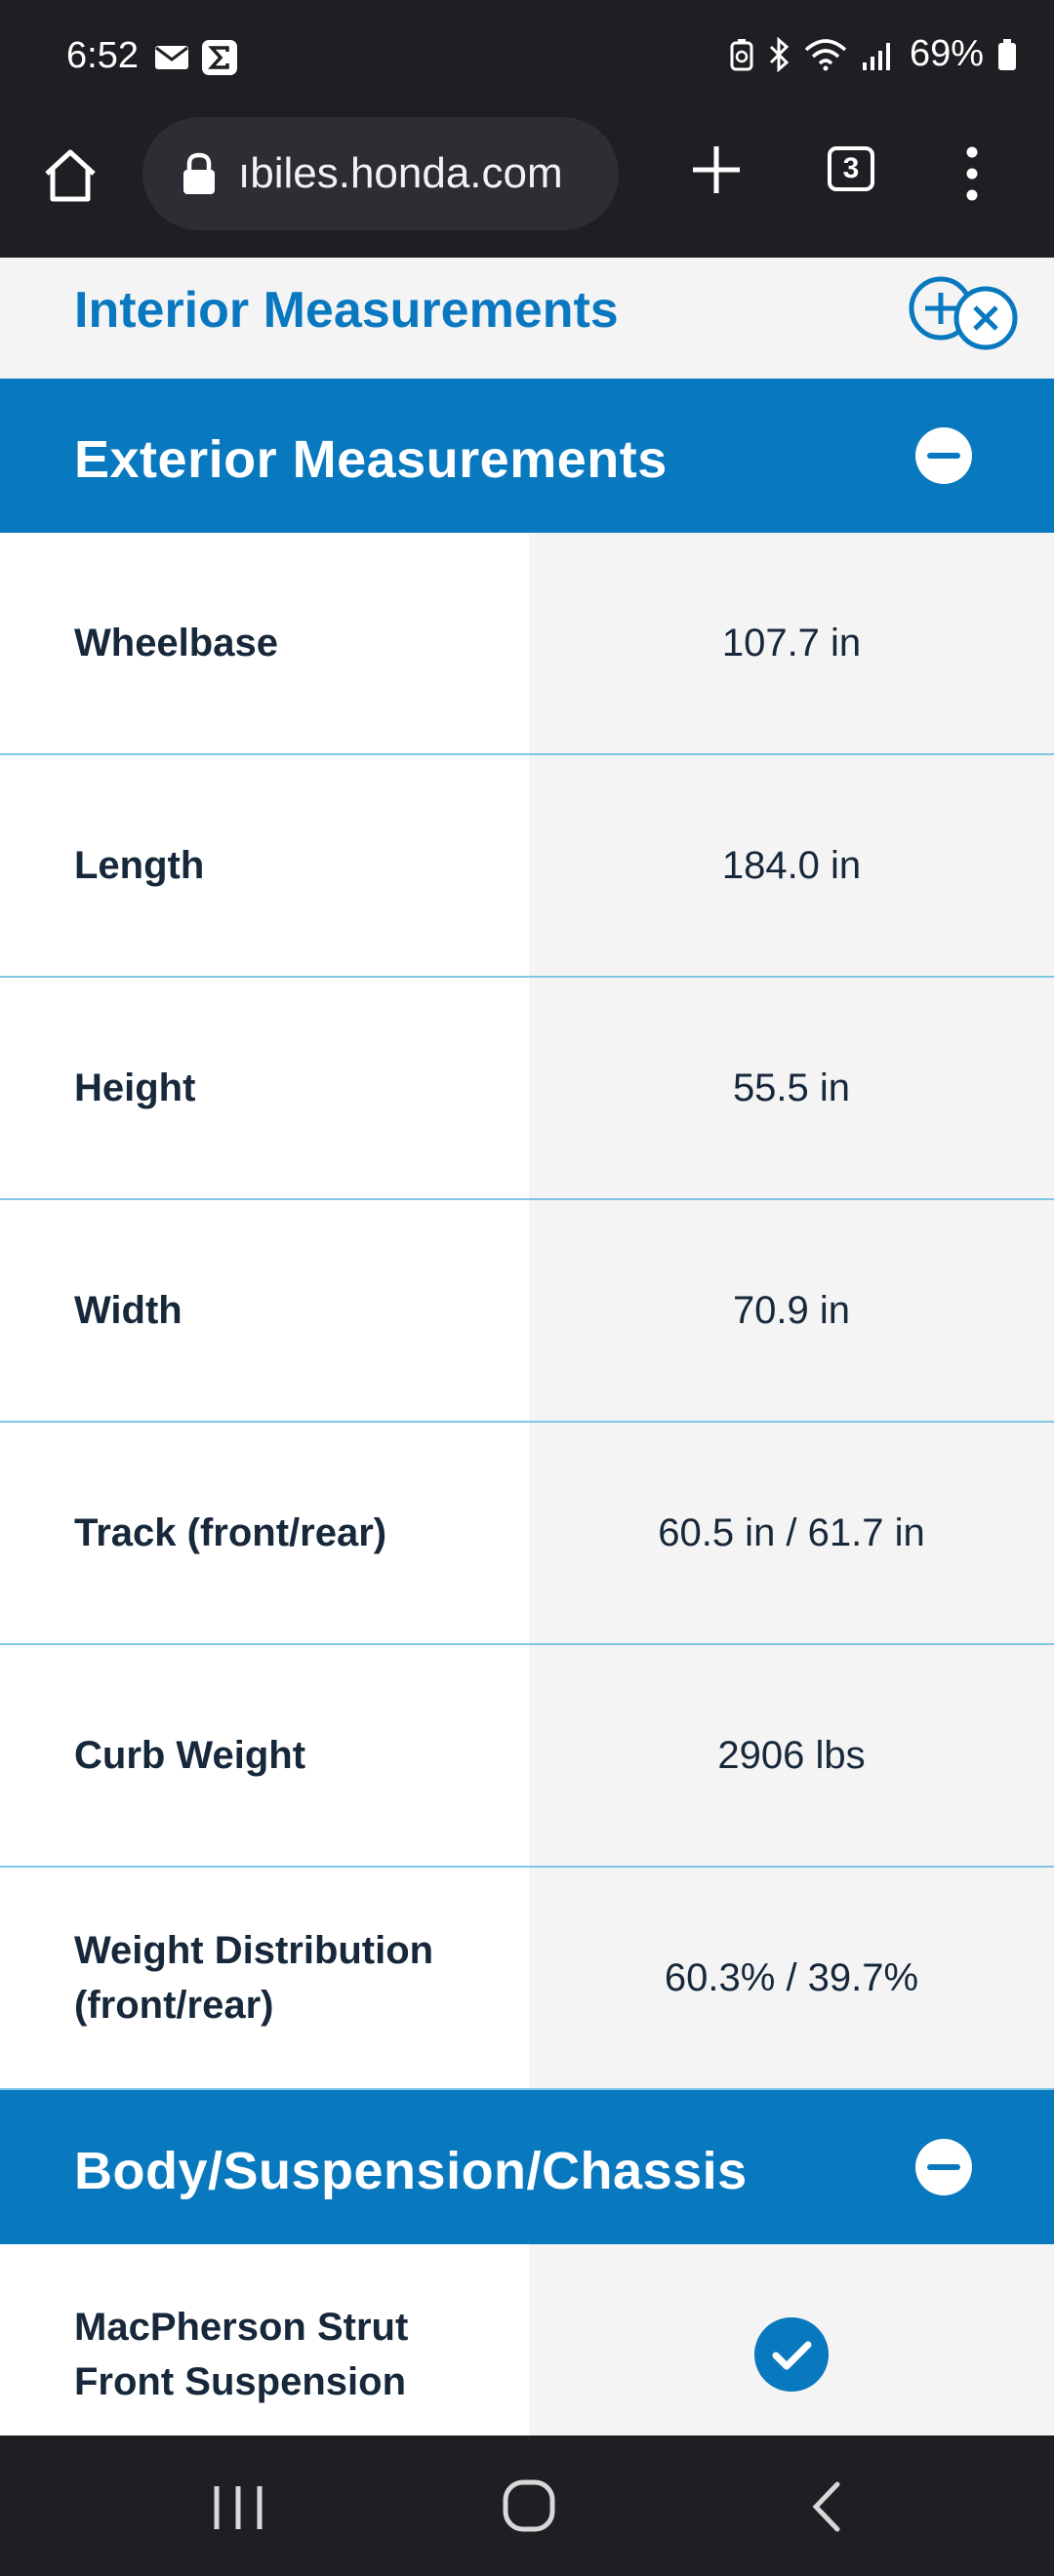 Image resolution: width=1054 pixels, height=2576 pixels. What do you see at coordinates (527, 1089) in the screenshot?
I see `table-row: Height 55.5 in` at bounding box center [527, 1089].